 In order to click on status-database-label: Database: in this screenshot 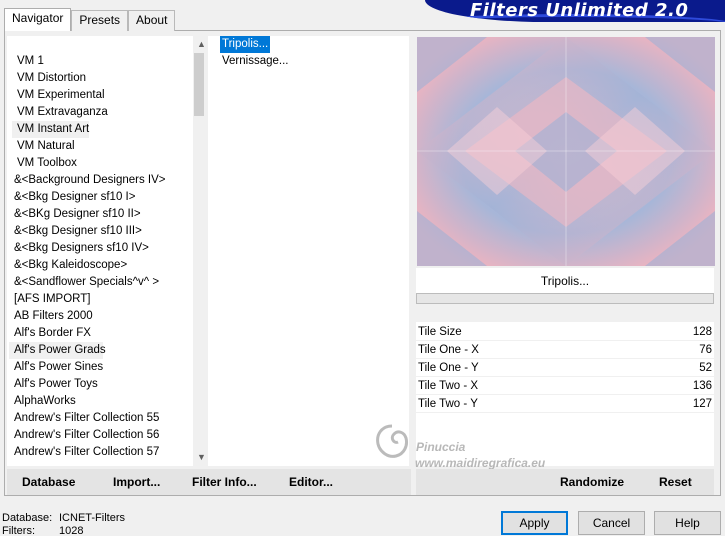, I will do `click(27, 518)`.